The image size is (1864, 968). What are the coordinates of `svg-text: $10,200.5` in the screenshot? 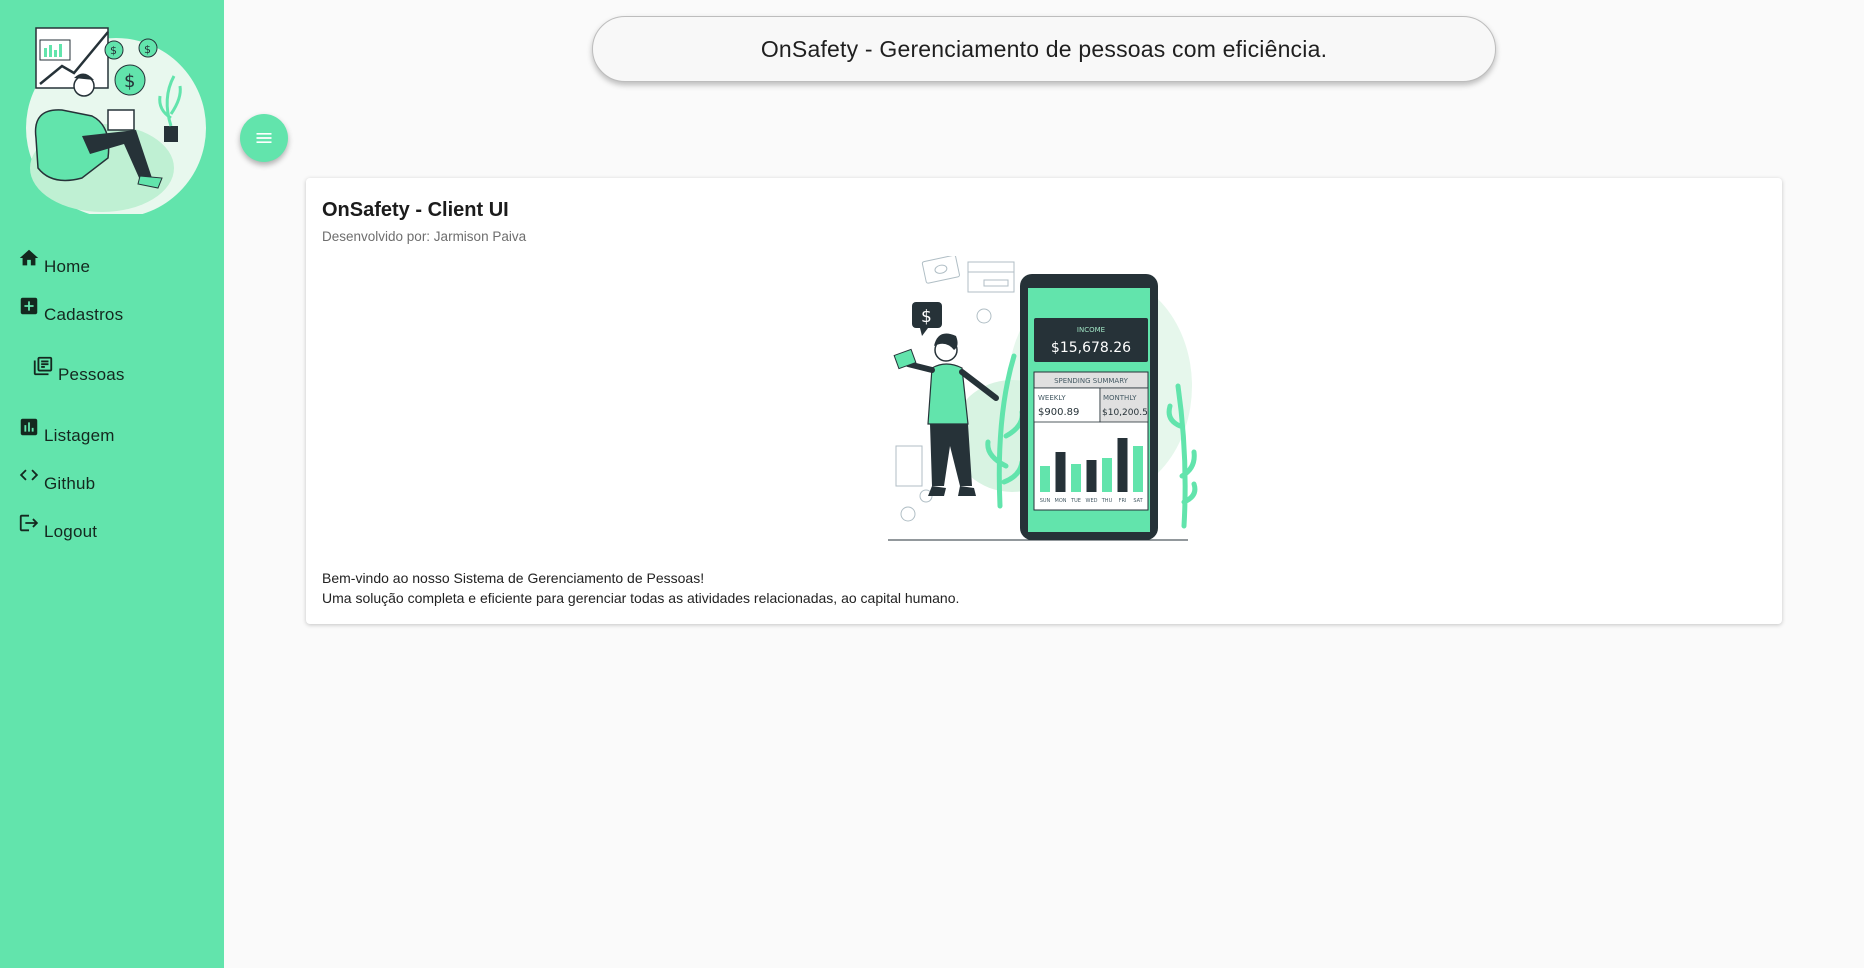 It's located at (1125, 413).